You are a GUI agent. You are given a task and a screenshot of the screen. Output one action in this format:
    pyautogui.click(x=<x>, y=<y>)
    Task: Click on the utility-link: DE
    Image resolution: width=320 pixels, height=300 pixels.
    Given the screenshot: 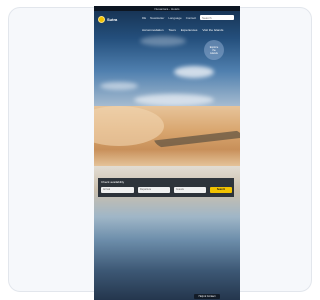 What is the action you would take?
    pyautogui.click(x=144, y=18)
    